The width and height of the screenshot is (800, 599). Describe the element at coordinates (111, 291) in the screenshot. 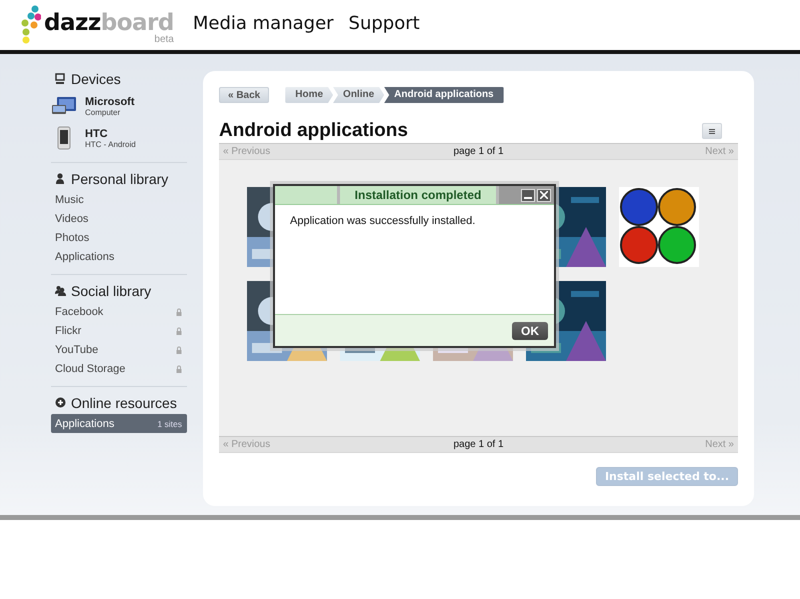

I see `section-heading: Social library` at that location.